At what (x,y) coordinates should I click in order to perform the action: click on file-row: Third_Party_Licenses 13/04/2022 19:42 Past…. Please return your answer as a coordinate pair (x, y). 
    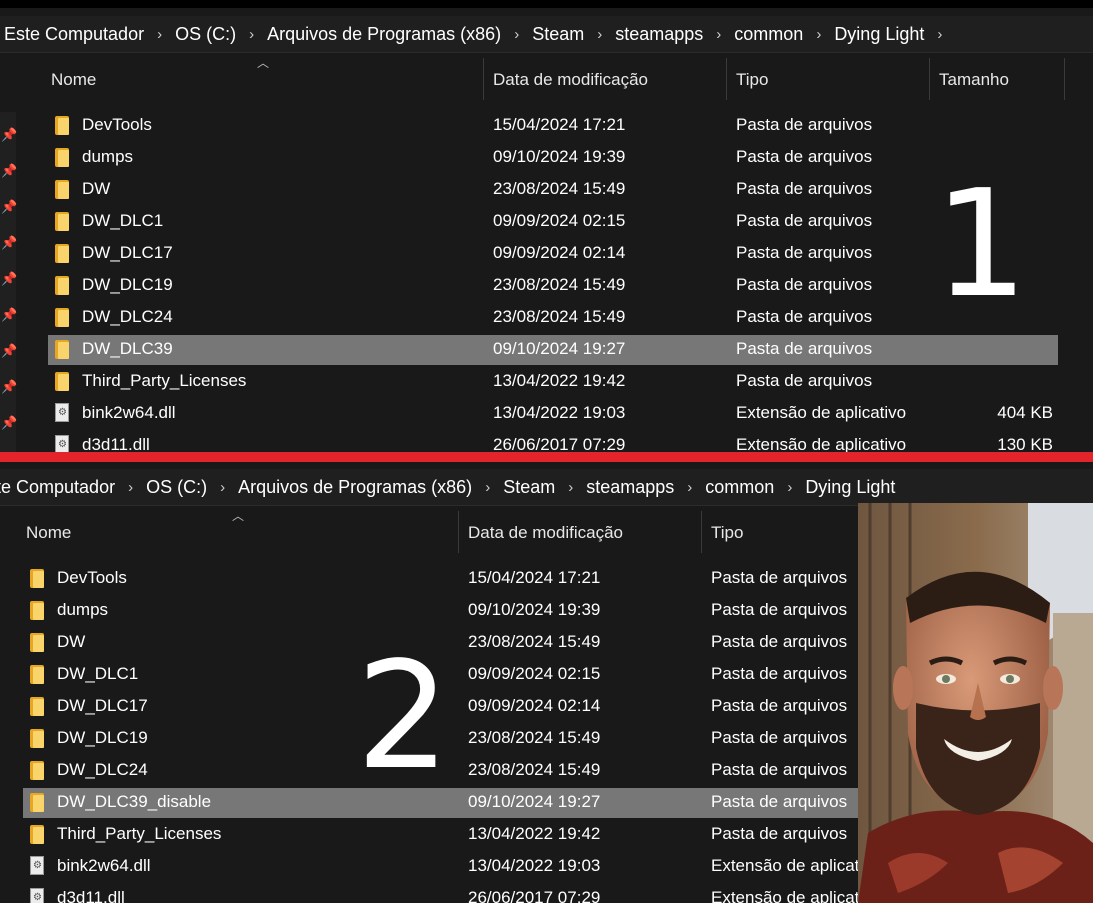
    Looking at the image, I should click on (553, 382).